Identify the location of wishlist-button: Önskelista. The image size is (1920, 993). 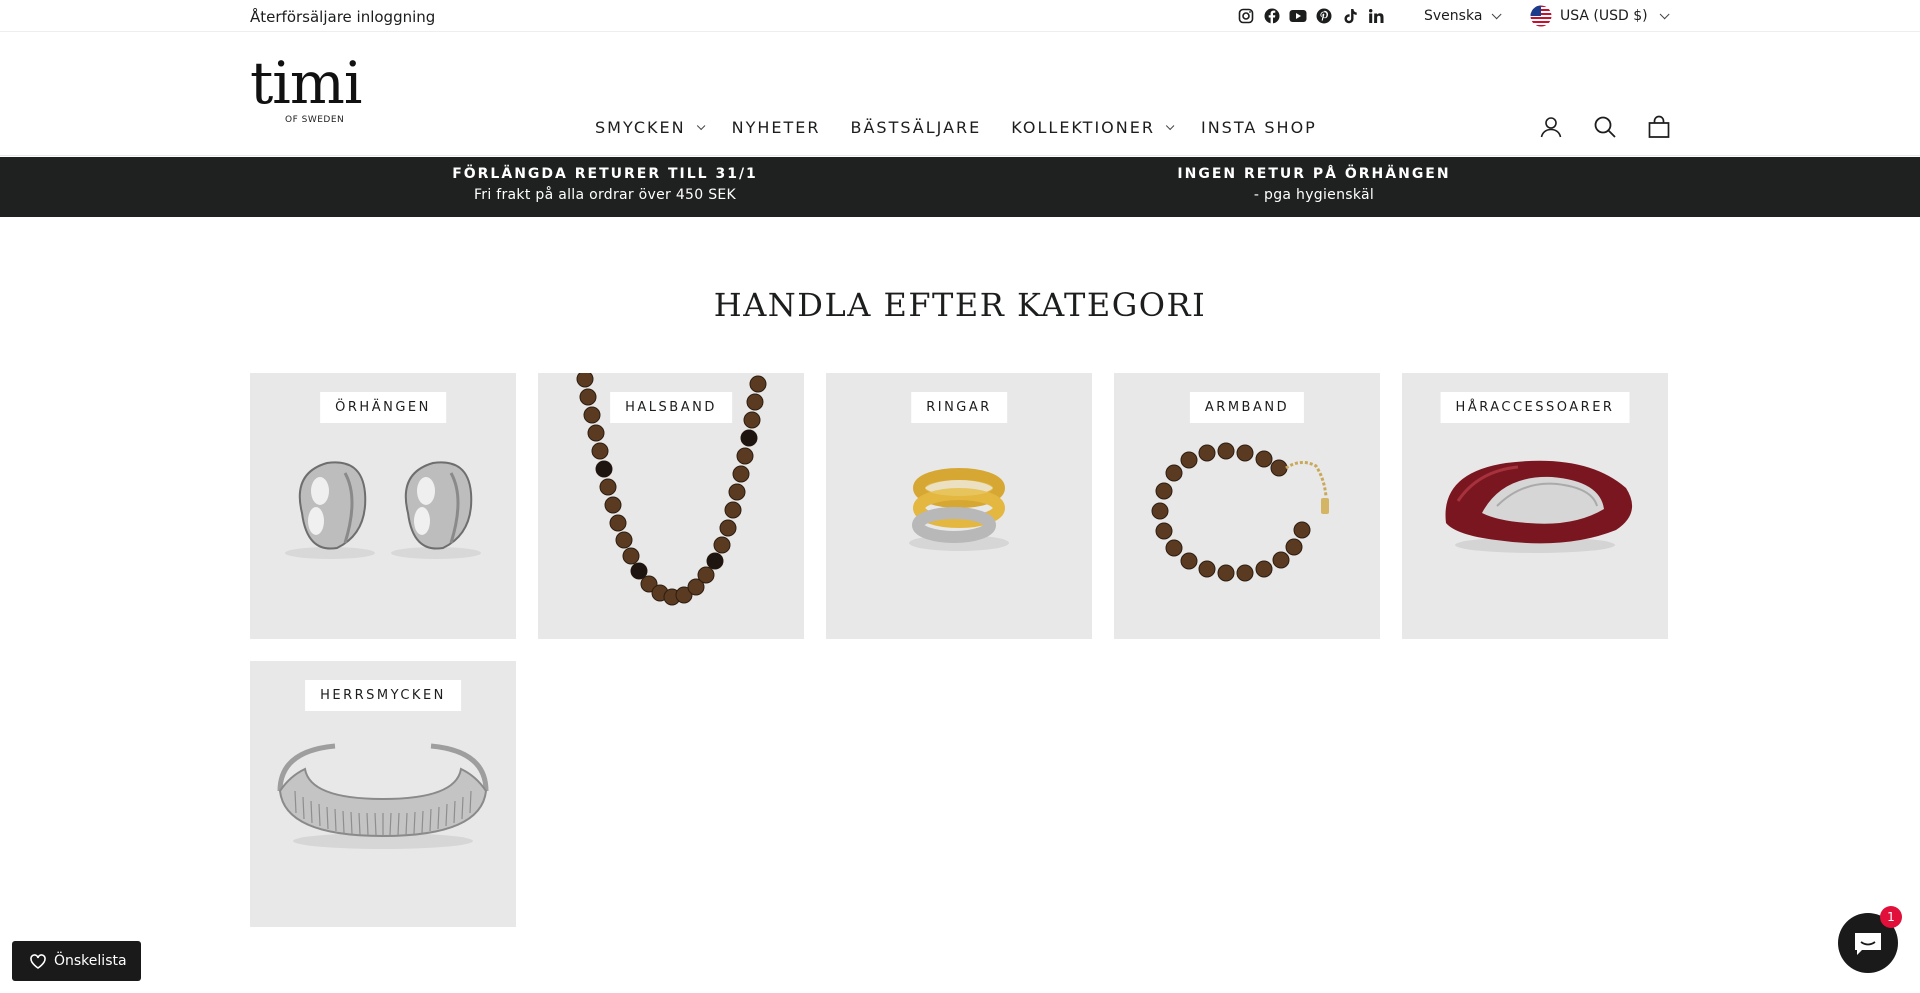
(76, 961).